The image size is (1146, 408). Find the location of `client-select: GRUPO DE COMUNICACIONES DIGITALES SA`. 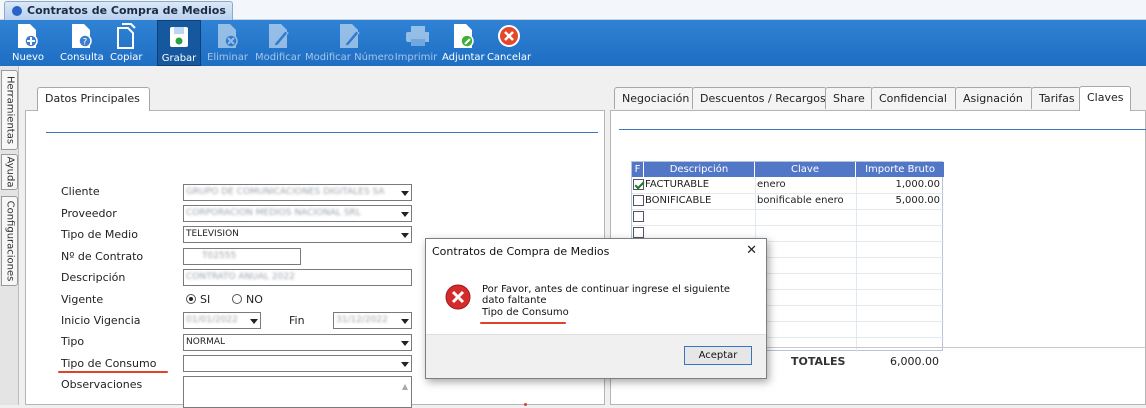

client-select: GRUPO DE COMUNICACIONES DIGITALES SA is located at coordinates (297, 192).